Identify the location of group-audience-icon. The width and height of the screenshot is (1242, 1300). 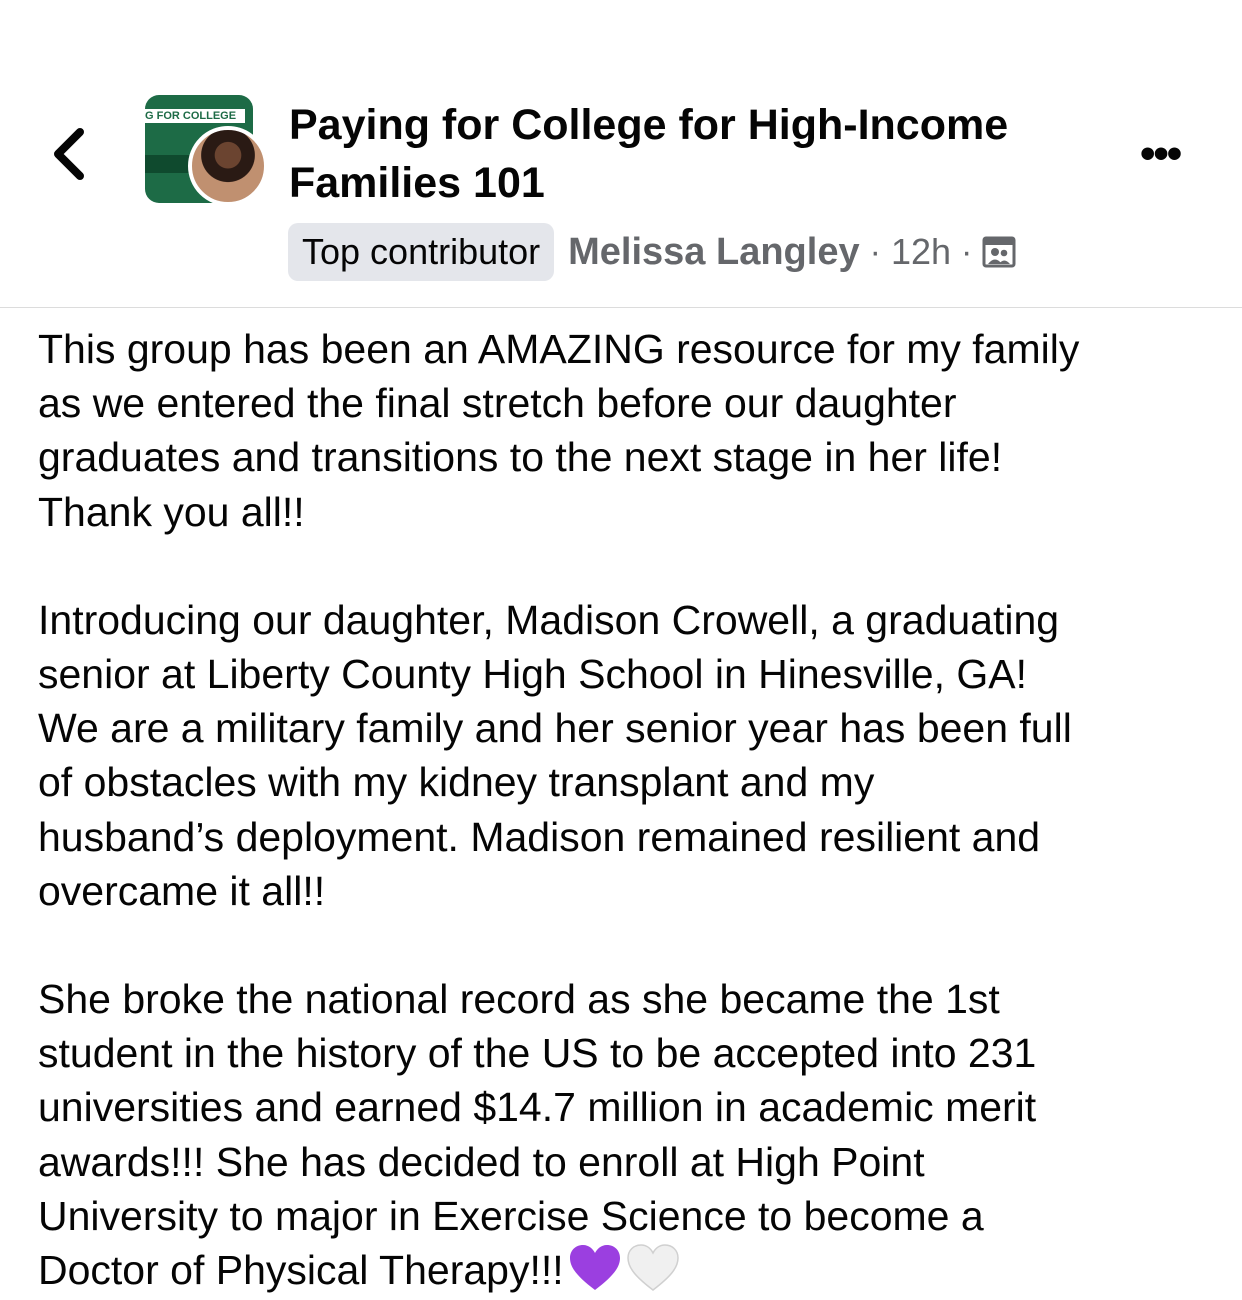
(999, 252).